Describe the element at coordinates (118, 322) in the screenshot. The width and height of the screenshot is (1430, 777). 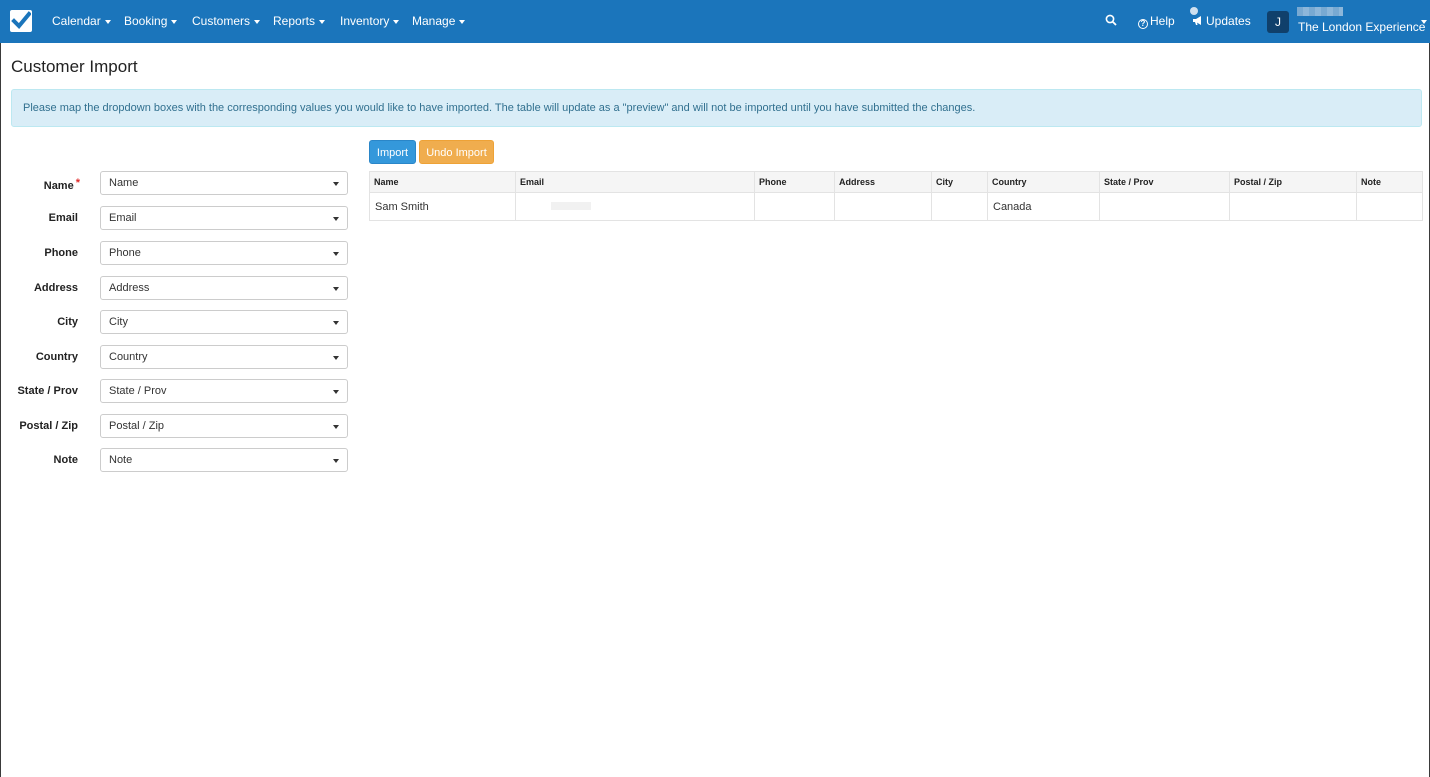
I see `city-select-value: City` at that location.